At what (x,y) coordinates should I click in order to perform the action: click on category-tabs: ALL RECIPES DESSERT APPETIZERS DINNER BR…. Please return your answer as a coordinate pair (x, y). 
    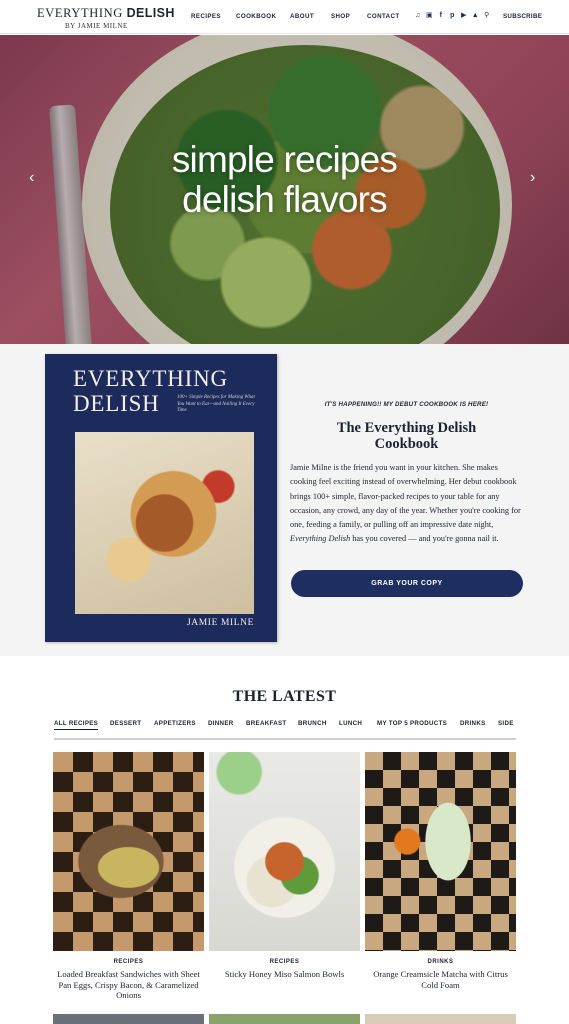
    Looking at the image, I should click on (284, 730).